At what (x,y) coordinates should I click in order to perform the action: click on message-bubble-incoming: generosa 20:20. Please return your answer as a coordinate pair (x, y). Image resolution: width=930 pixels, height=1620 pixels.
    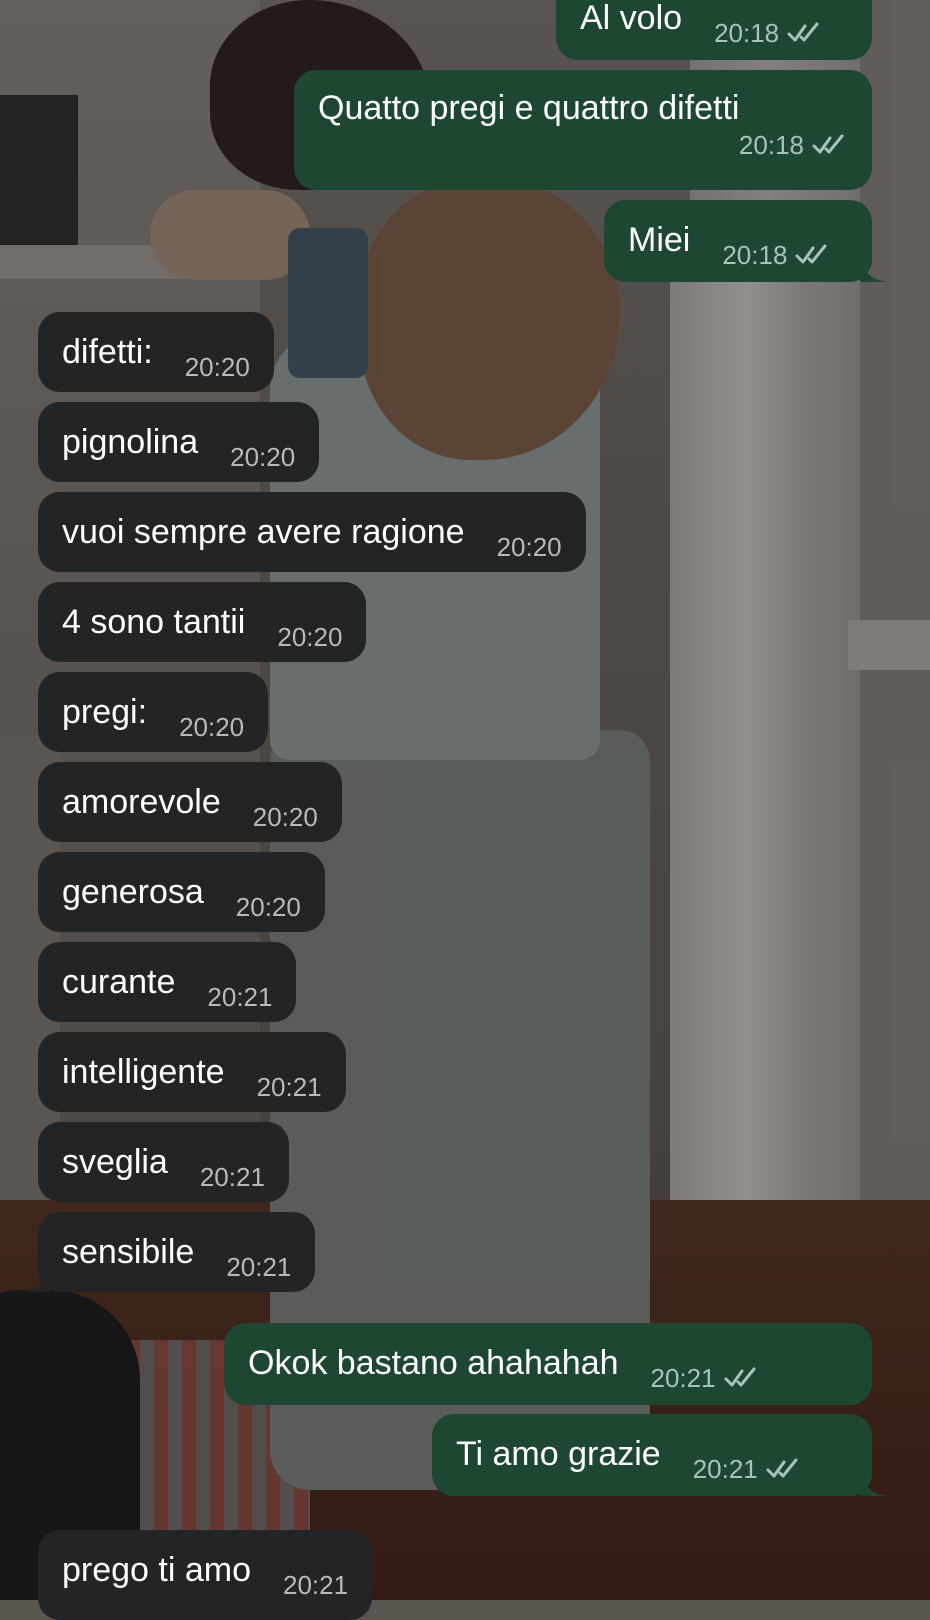
    Looking at the image, I should click on (181, 892).